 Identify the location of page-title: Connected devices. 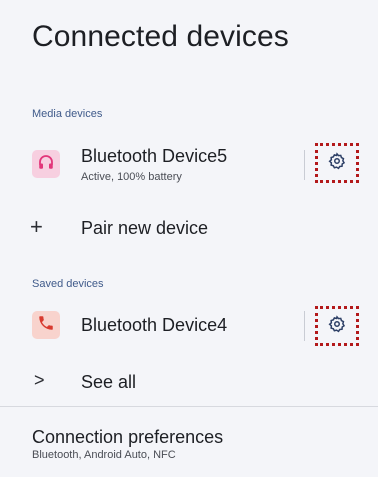
(160, 36).